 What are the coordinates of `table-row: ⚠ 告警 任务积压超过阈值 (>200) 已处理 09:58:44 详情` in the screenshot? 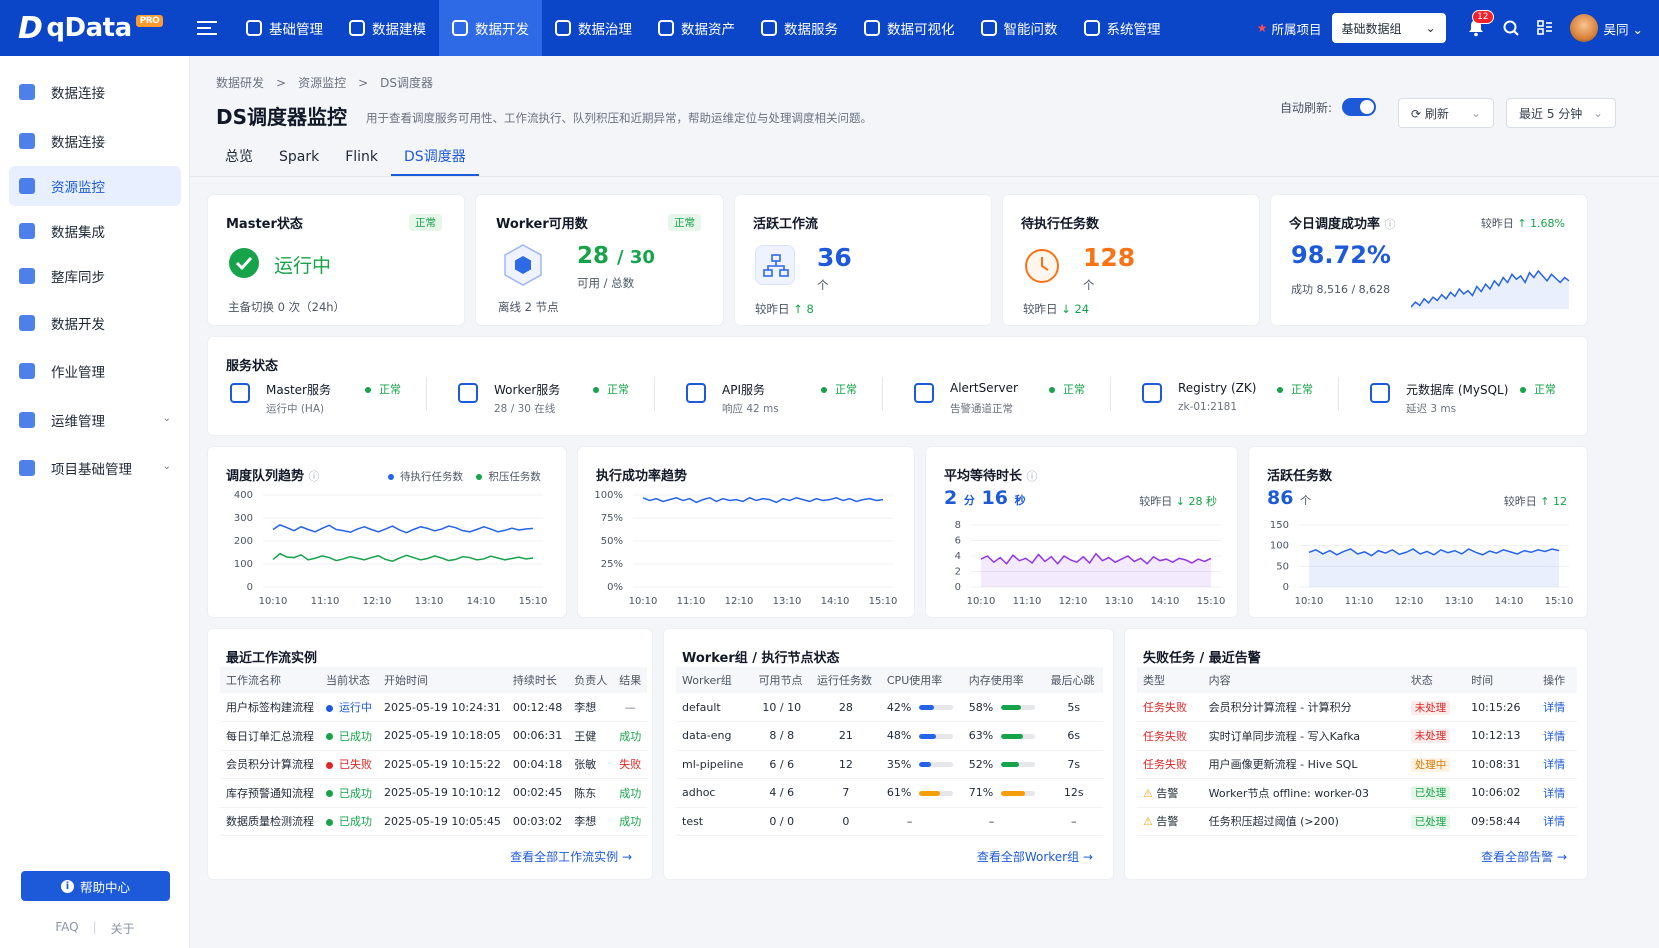 It's located at (1357, 821).